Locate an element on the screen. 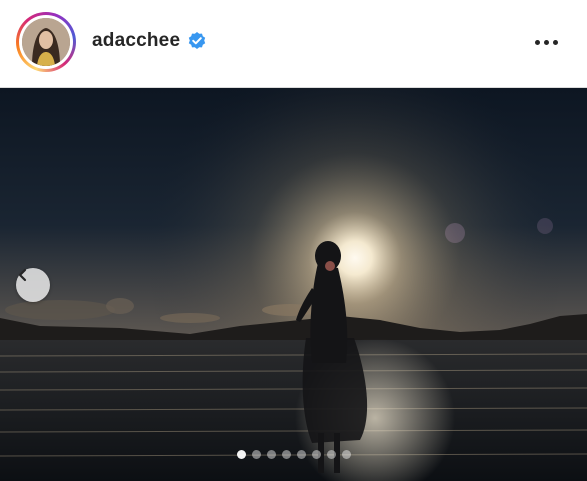 The height and width of the screenshot is (481, 587). avatar-frame is located at coordinates (46, 42).